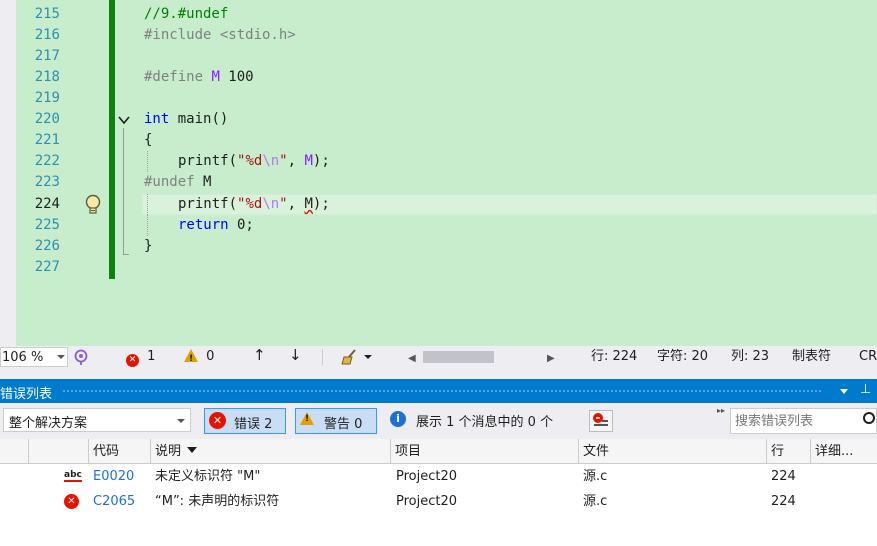 The width and height of the screenshot is (877, 546). I want to click on health-indicator-icon, so click(81, 357).